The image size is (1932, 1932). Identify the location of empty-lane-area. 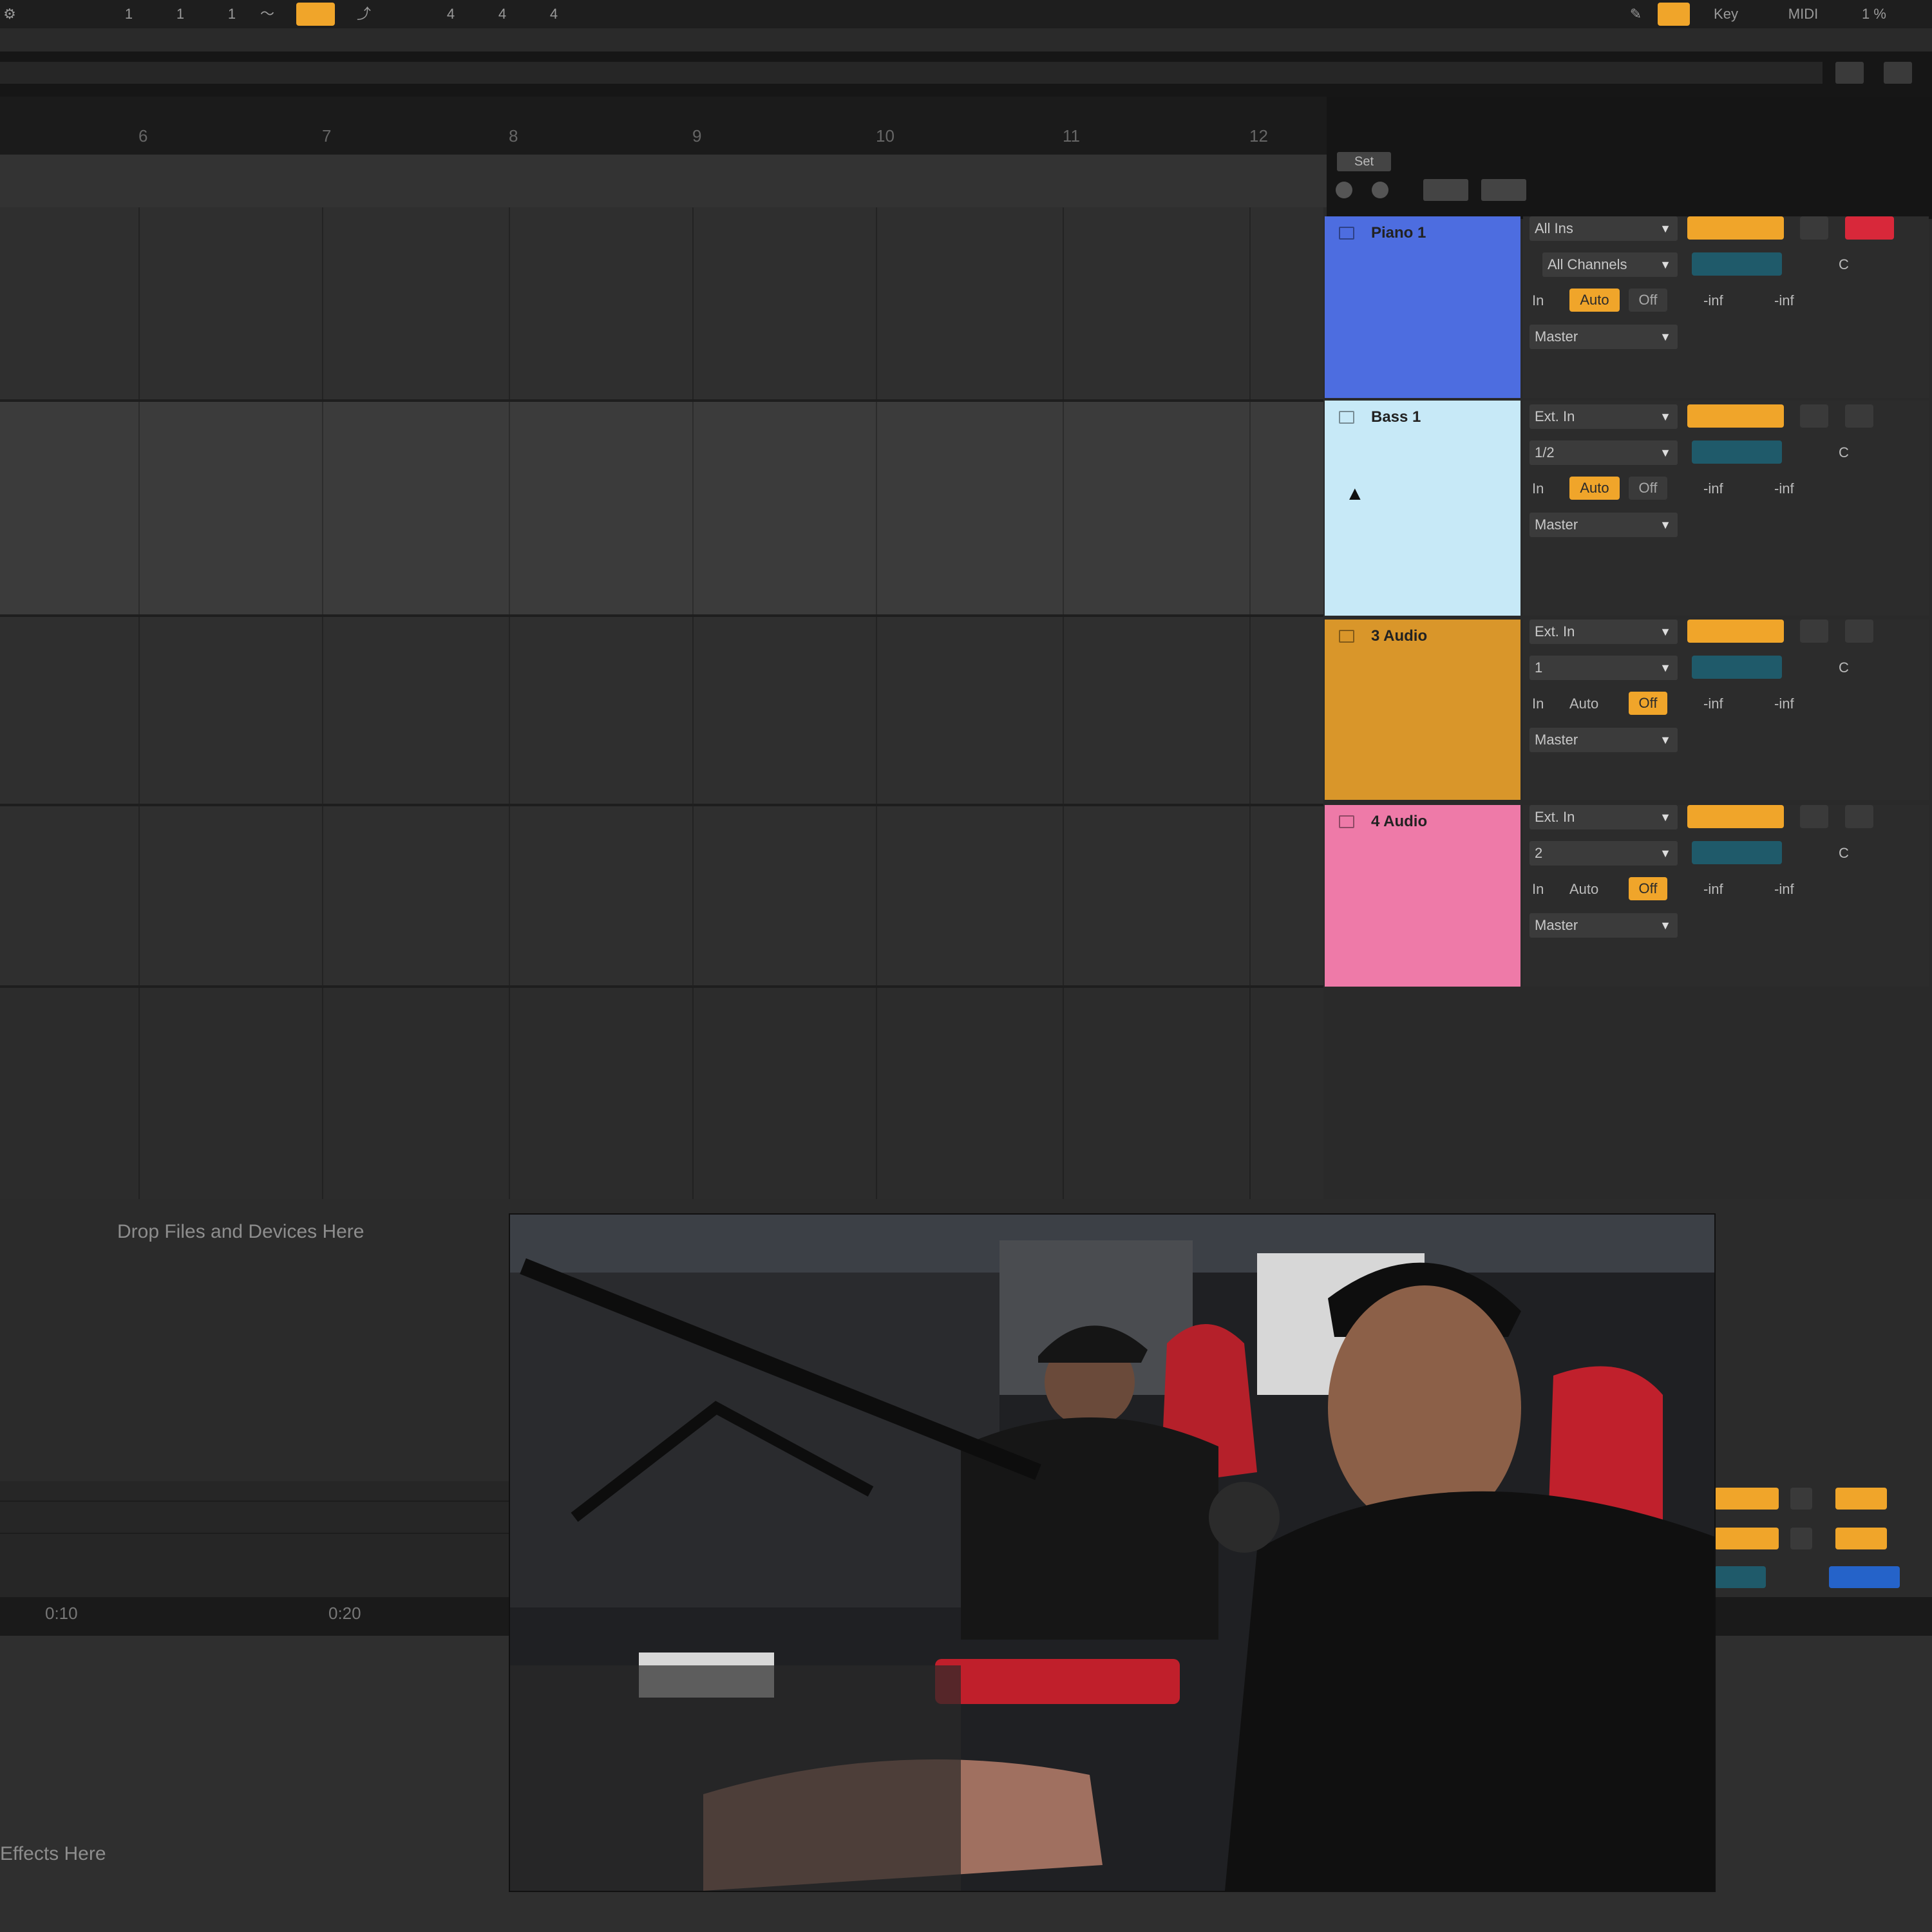
(661, 1093).